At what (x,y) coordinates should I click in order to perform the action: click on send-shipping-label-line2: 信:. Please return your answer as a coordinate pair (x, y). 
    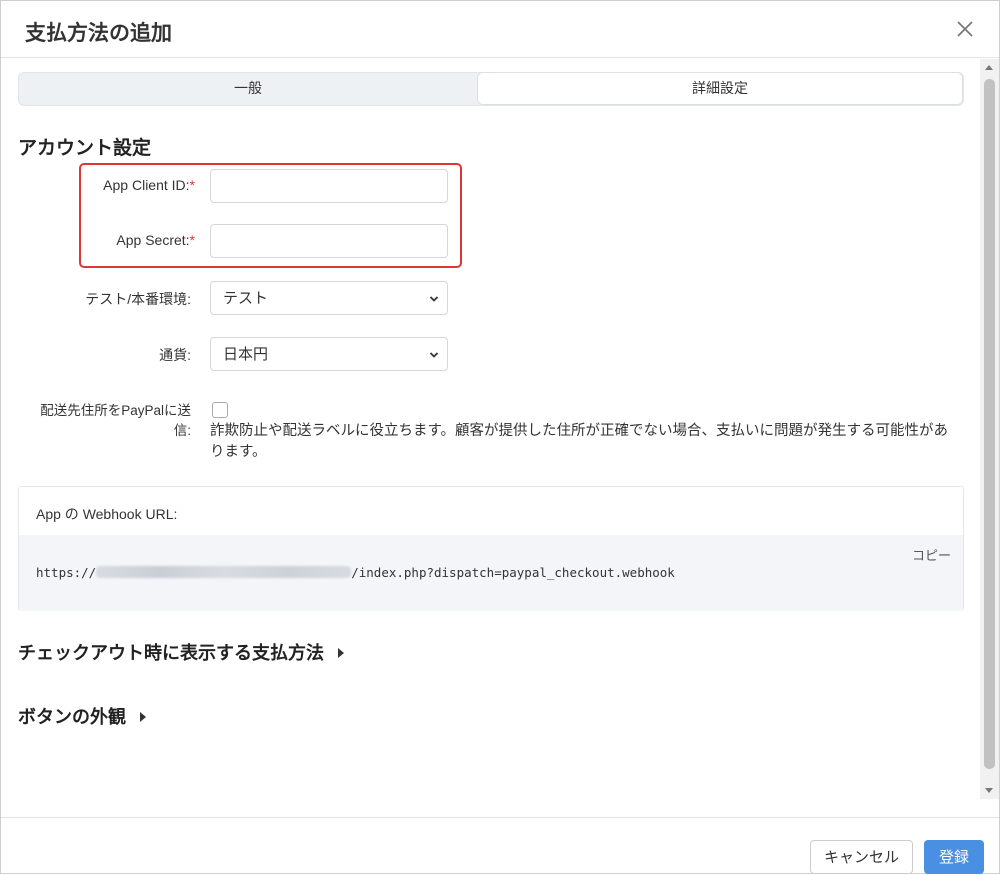
    Looking at the image, I should click on (182, 430).